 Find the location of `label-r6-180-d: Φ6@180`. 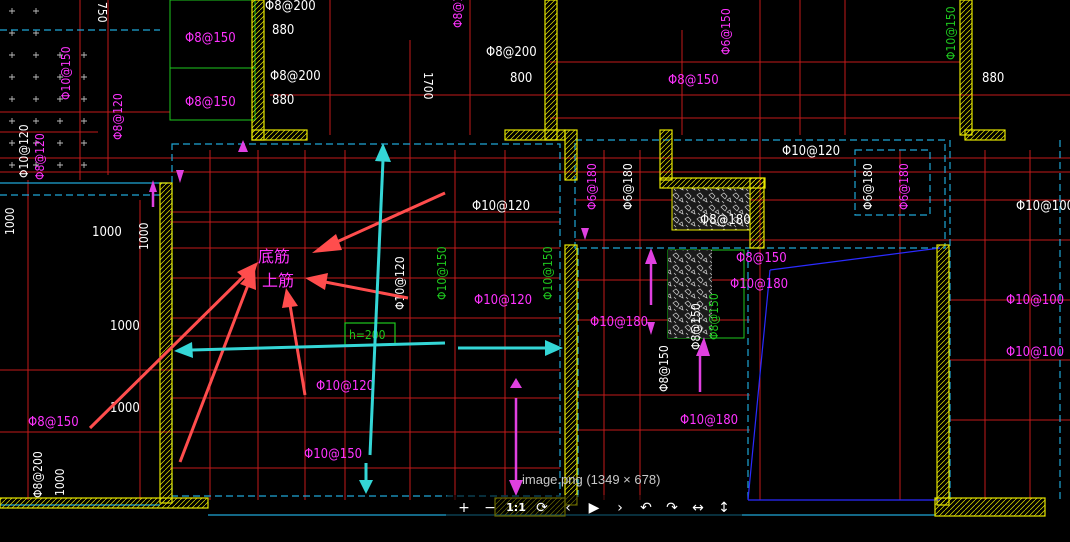

label-r6-180-d: Φ6@180 is located at coordinates (904, 186).